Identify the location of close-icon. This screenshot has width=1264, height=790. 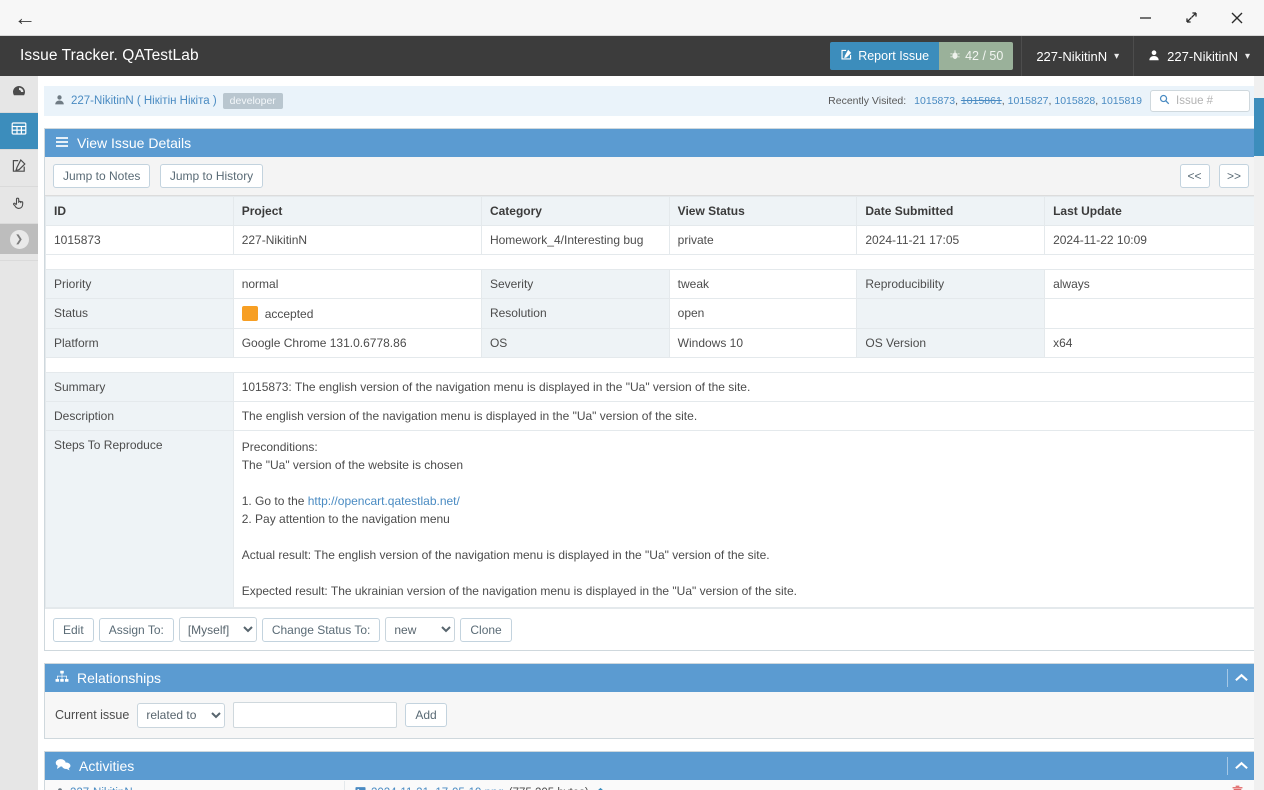
(1237, 18).